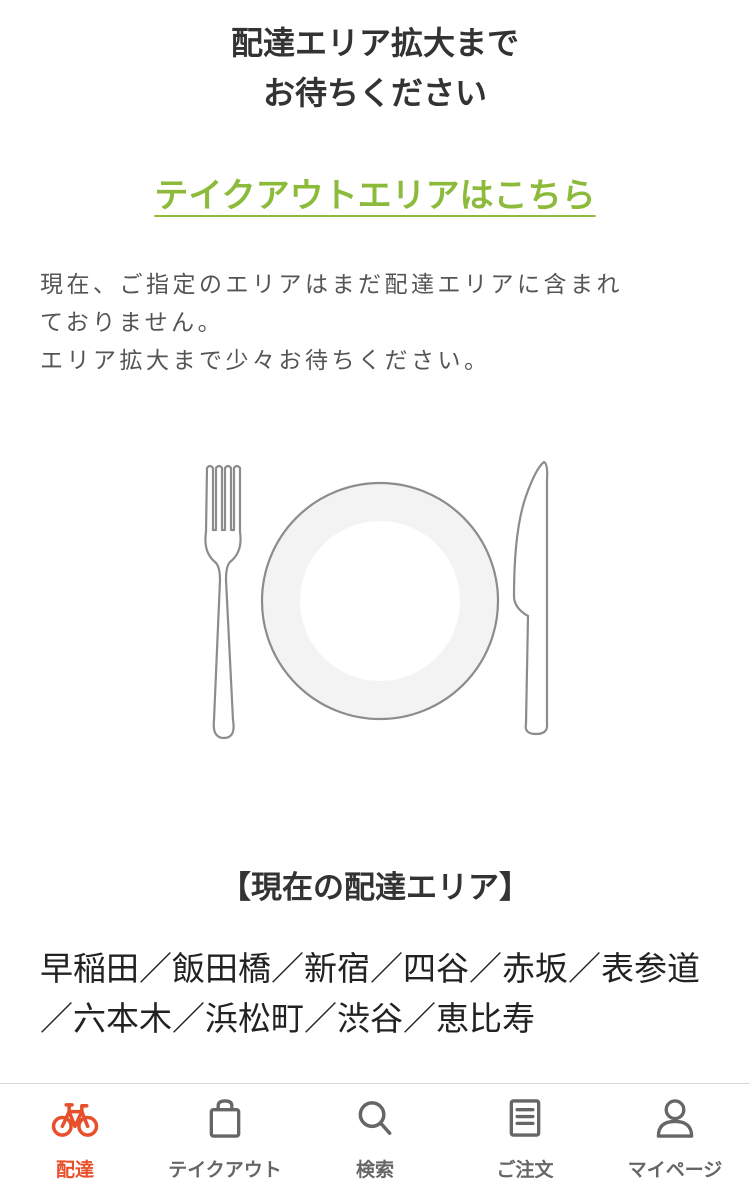 This screenshot has width=750, height=1182. I want to click on search-icon, so click(375, 1118).